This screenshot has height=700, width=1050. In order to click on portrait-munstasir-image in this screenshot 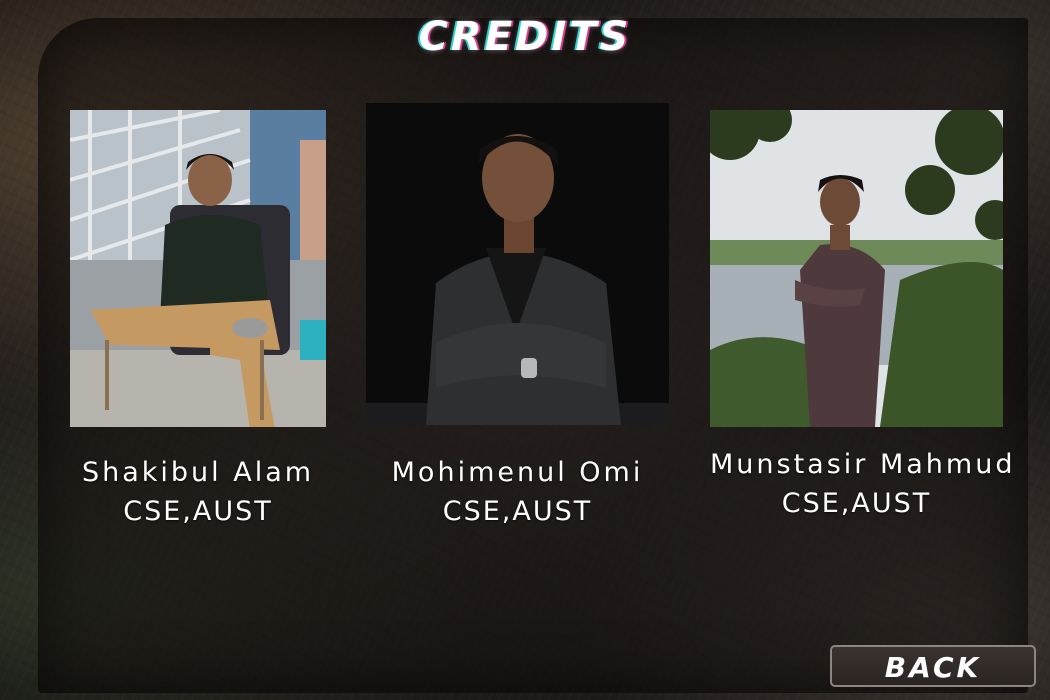, I will do `click(856, 268)`.